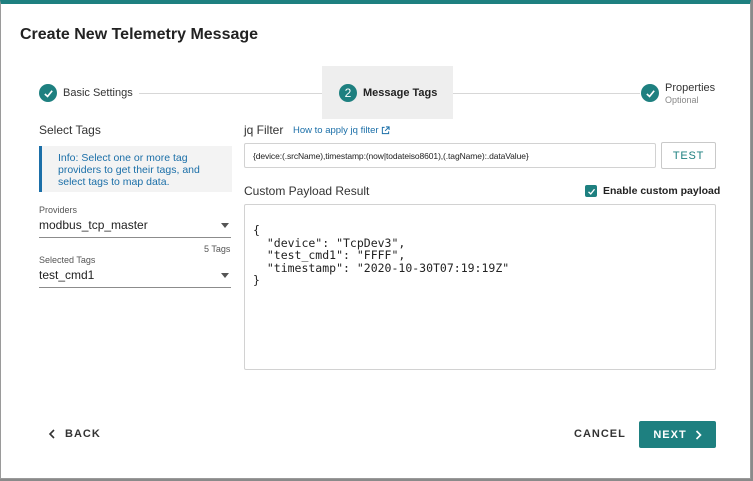 The height and width of the screenshot is (481, 753). Describe the element at coordinates (400, 93) in the screenshot. I see `step-message-tags: Message Tags` at that location.